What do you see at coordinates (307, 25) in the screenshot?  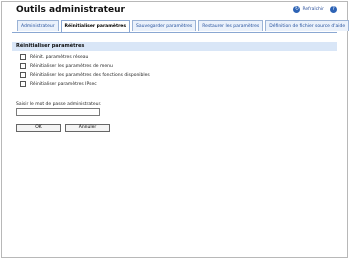 I see `tab-definition-fichier-aide: Définition de fichier source d'aide` at bounding box center [307, 25].